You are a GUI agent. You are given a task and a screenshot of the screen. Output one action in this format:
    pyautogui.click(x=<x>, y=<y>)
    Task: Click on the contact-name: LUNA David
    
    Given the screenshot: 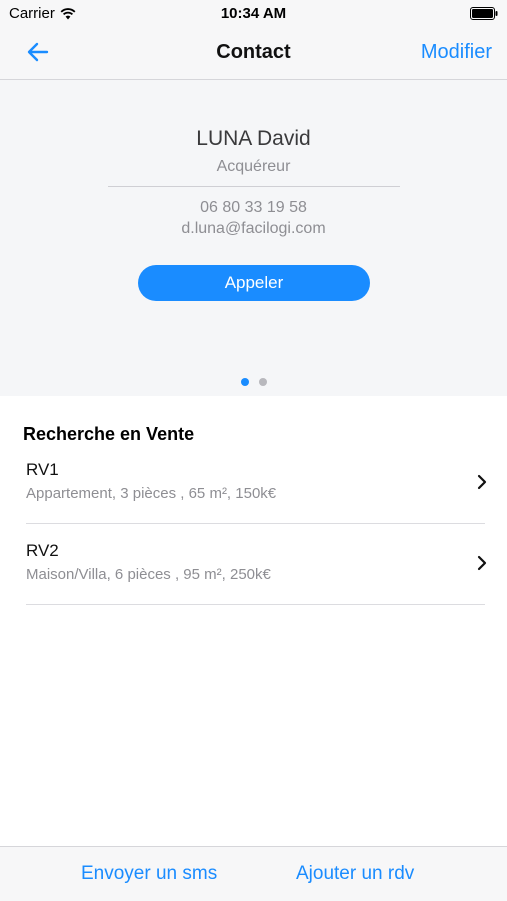 What is the action you would take?
    pyautogui.click(x=253, y=138)
    